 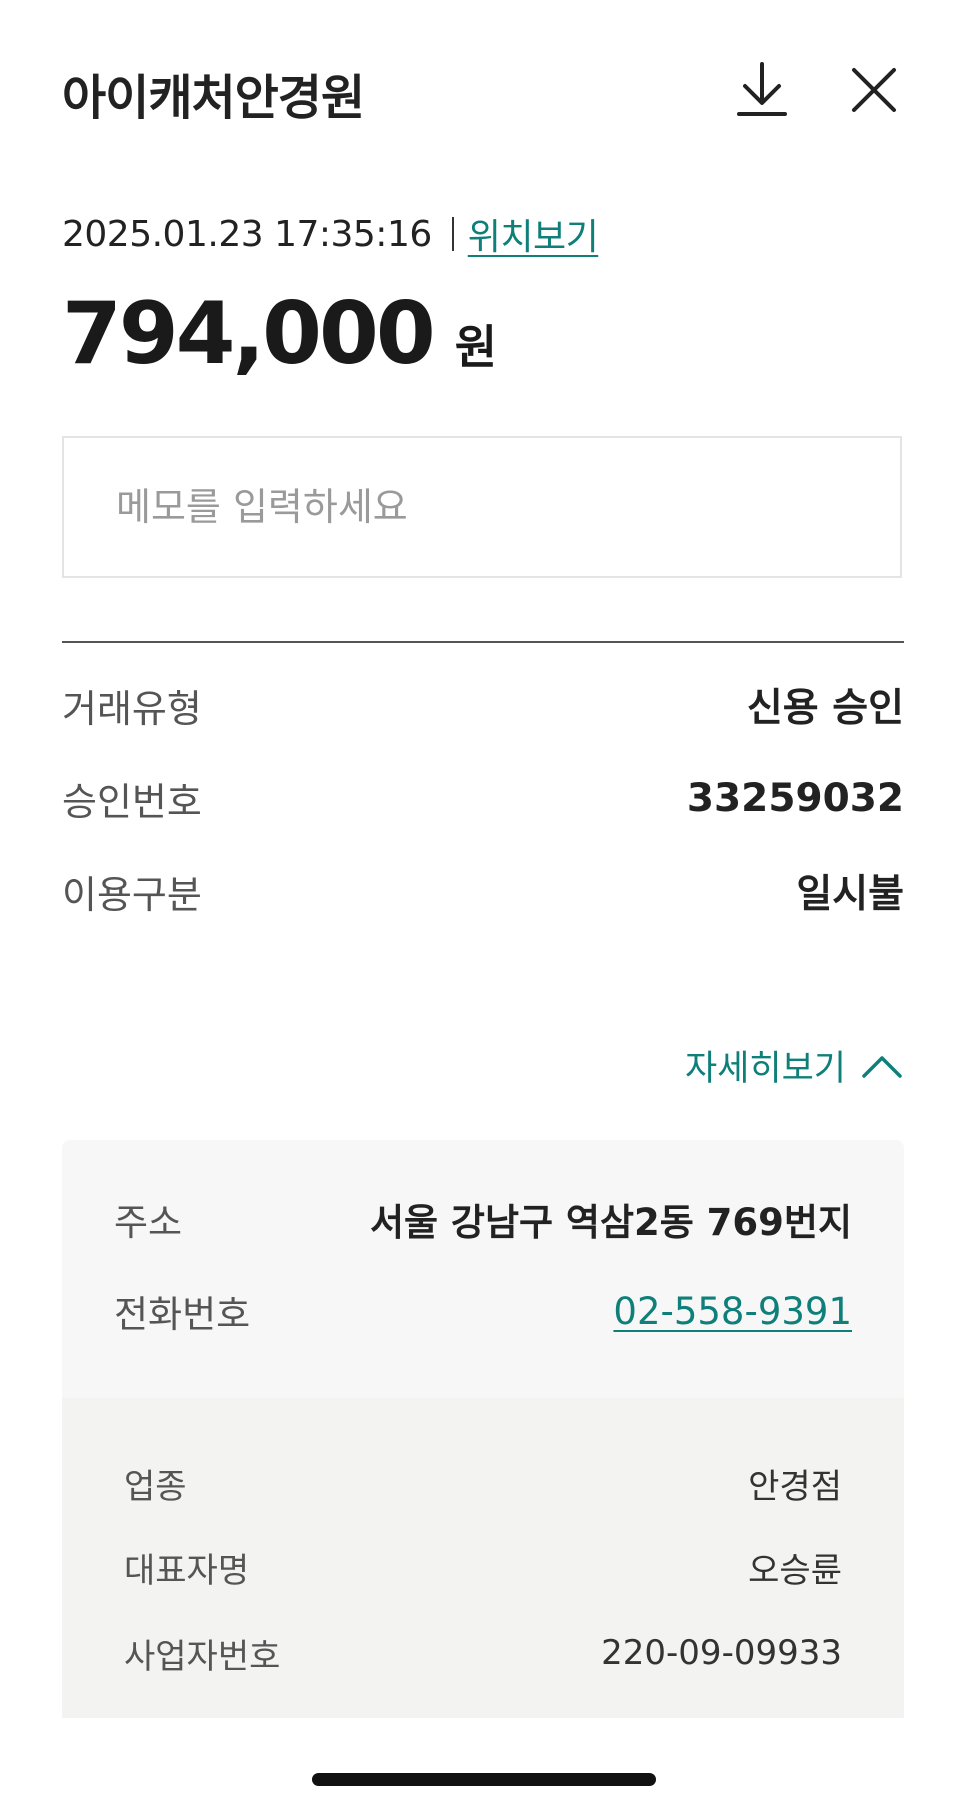 I want to click on amount-unit: 원, so click(x=476, y=347).